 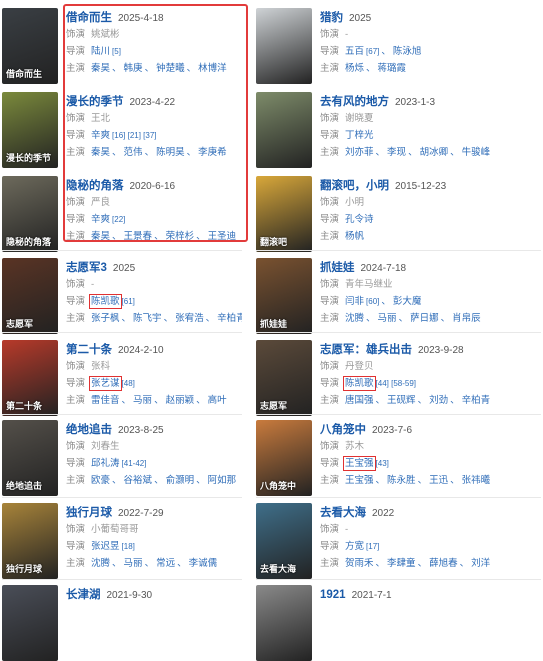 What do you see at coordinates (154, 400) in the screenshot?
I see `cast-line: 主演 雷佳音、马丽、赵丽颖、高叶` at bounding box center [154, 400].